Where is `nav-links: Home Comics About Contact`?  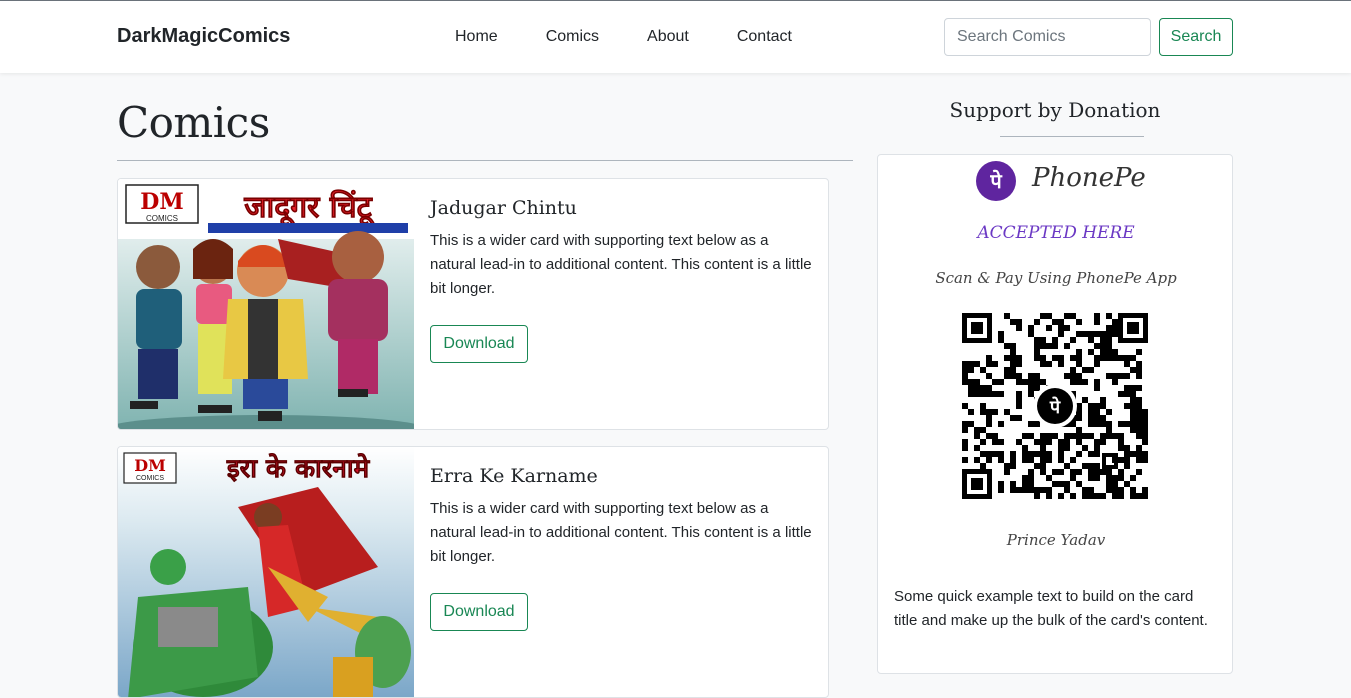
nav-links: Home Comics About Contact is located at coordinates (647, 37).